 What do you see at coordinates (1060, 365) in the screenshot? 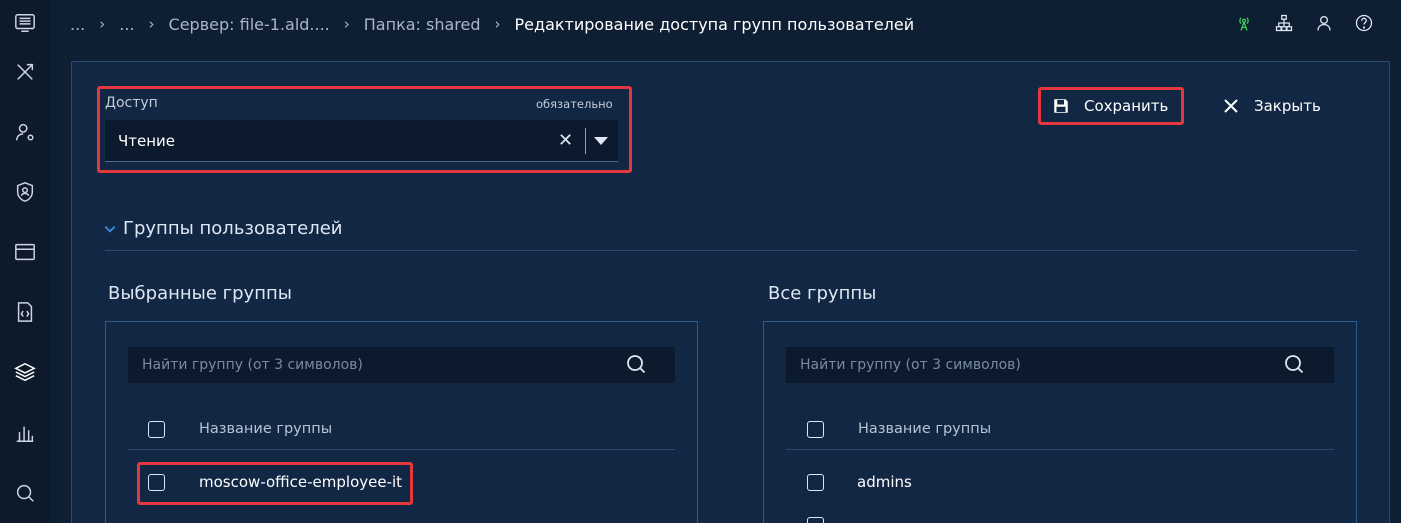
I see `all-groups-search-input` at bounding box center [1060, 365].